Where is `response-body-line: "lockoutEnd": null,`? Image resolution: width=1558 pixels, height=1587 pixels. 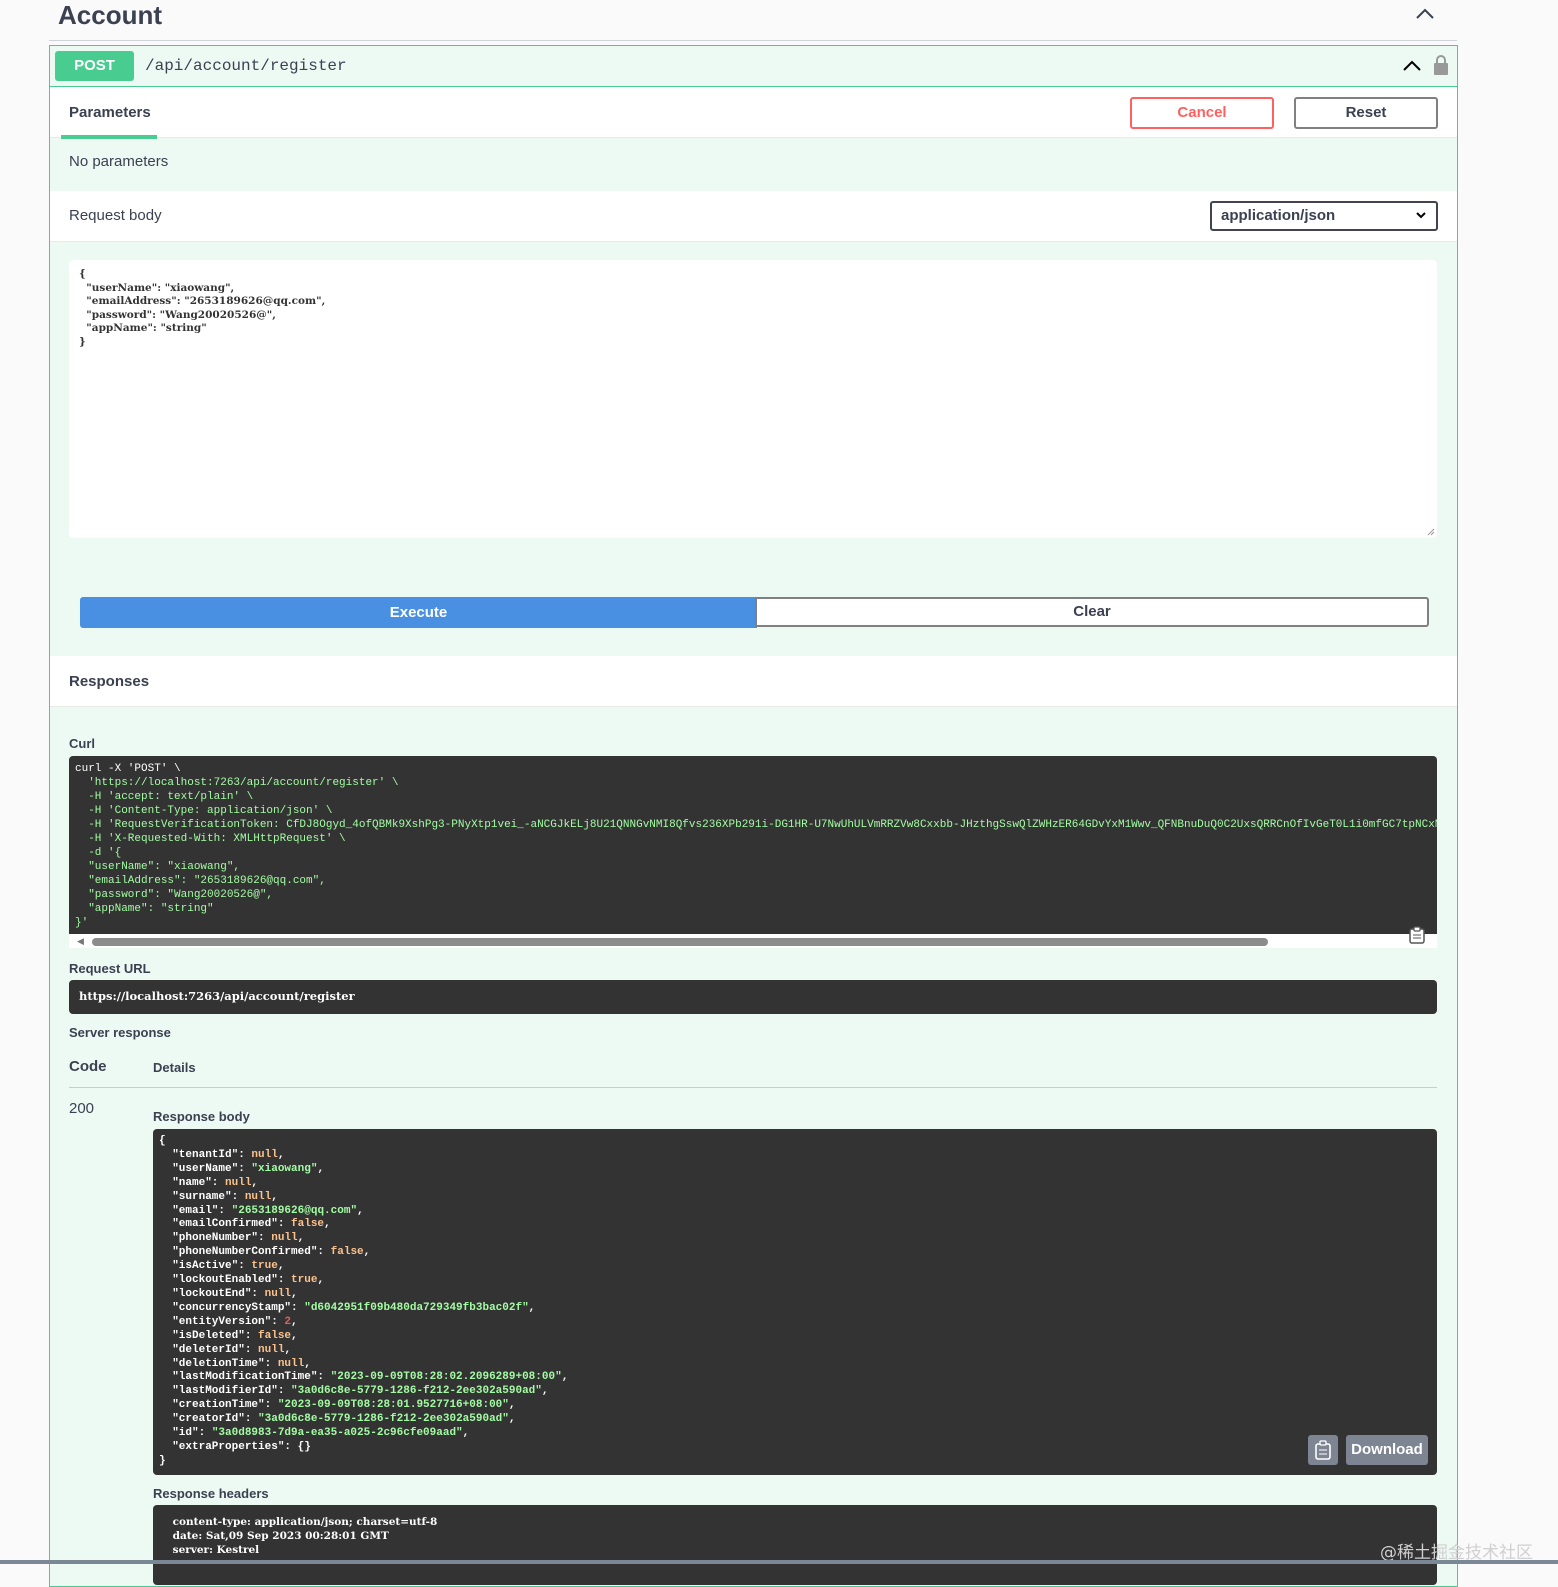 response-body-line: "lockoutEnd": null, is located at coordinates (228, 1293).